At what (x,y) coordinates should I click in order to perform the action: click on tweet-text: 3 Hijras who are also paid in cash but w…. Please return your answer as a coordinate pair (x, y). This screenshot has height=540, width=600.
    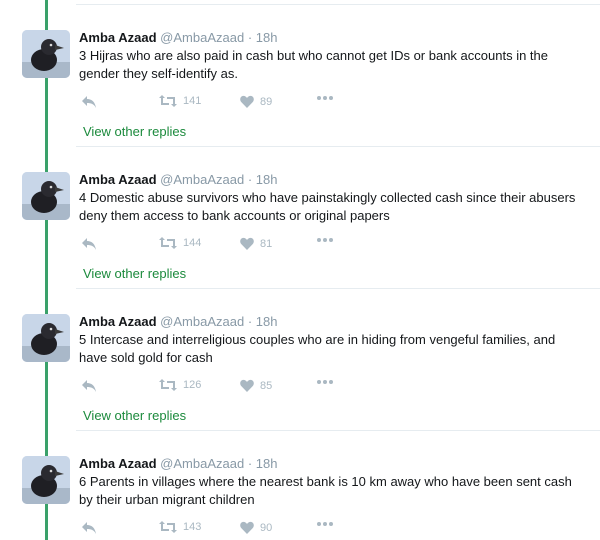
    Looking at the image, I should click on (313, 64).